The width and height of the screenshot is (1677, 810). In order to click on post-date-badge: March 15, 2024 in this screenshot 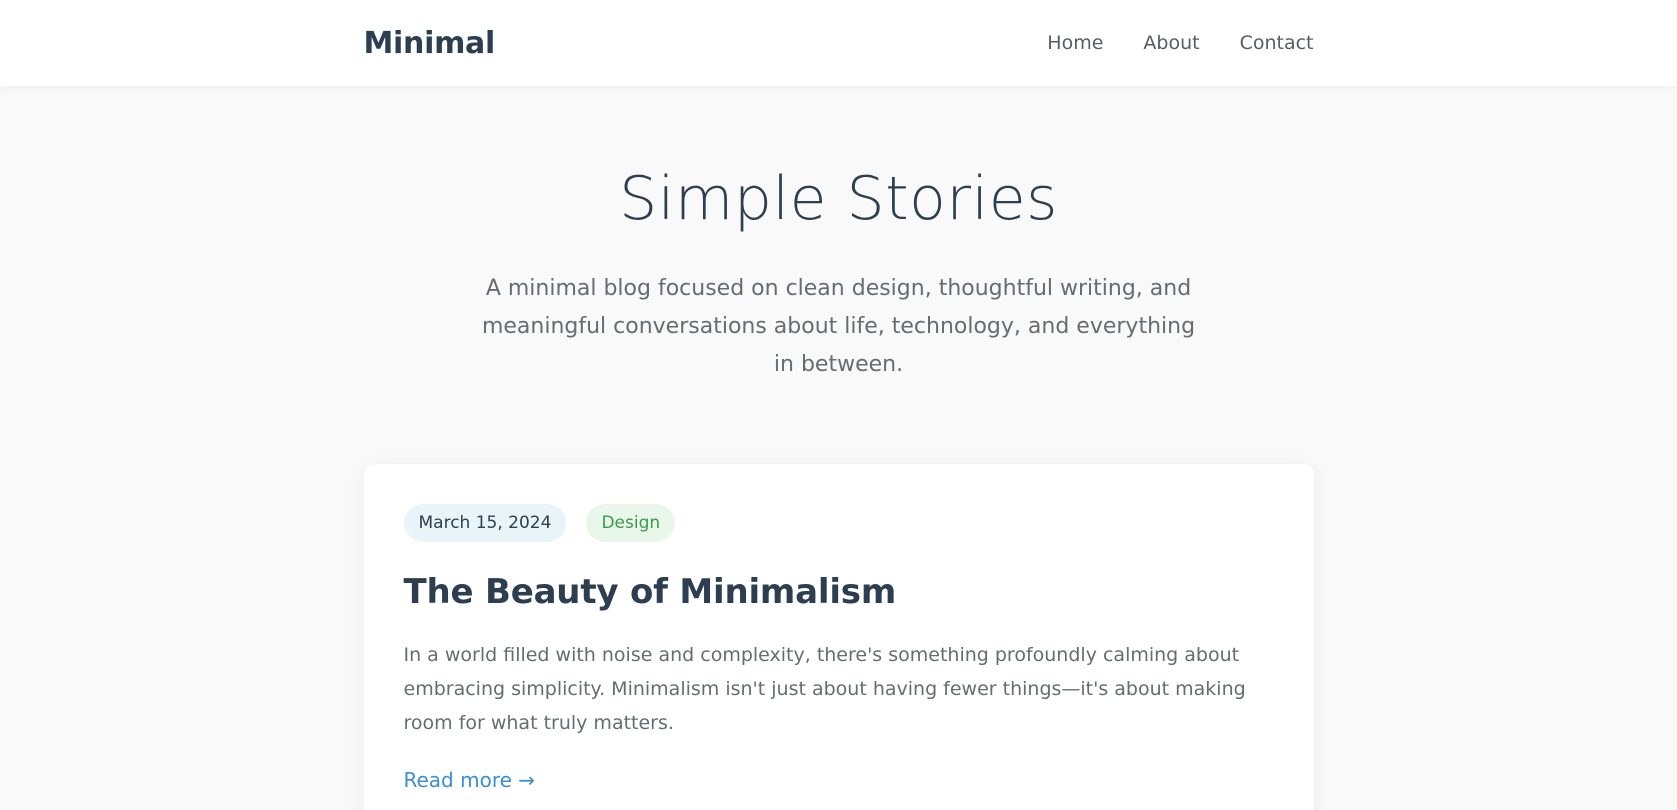, I will do `click(485, 523)`.